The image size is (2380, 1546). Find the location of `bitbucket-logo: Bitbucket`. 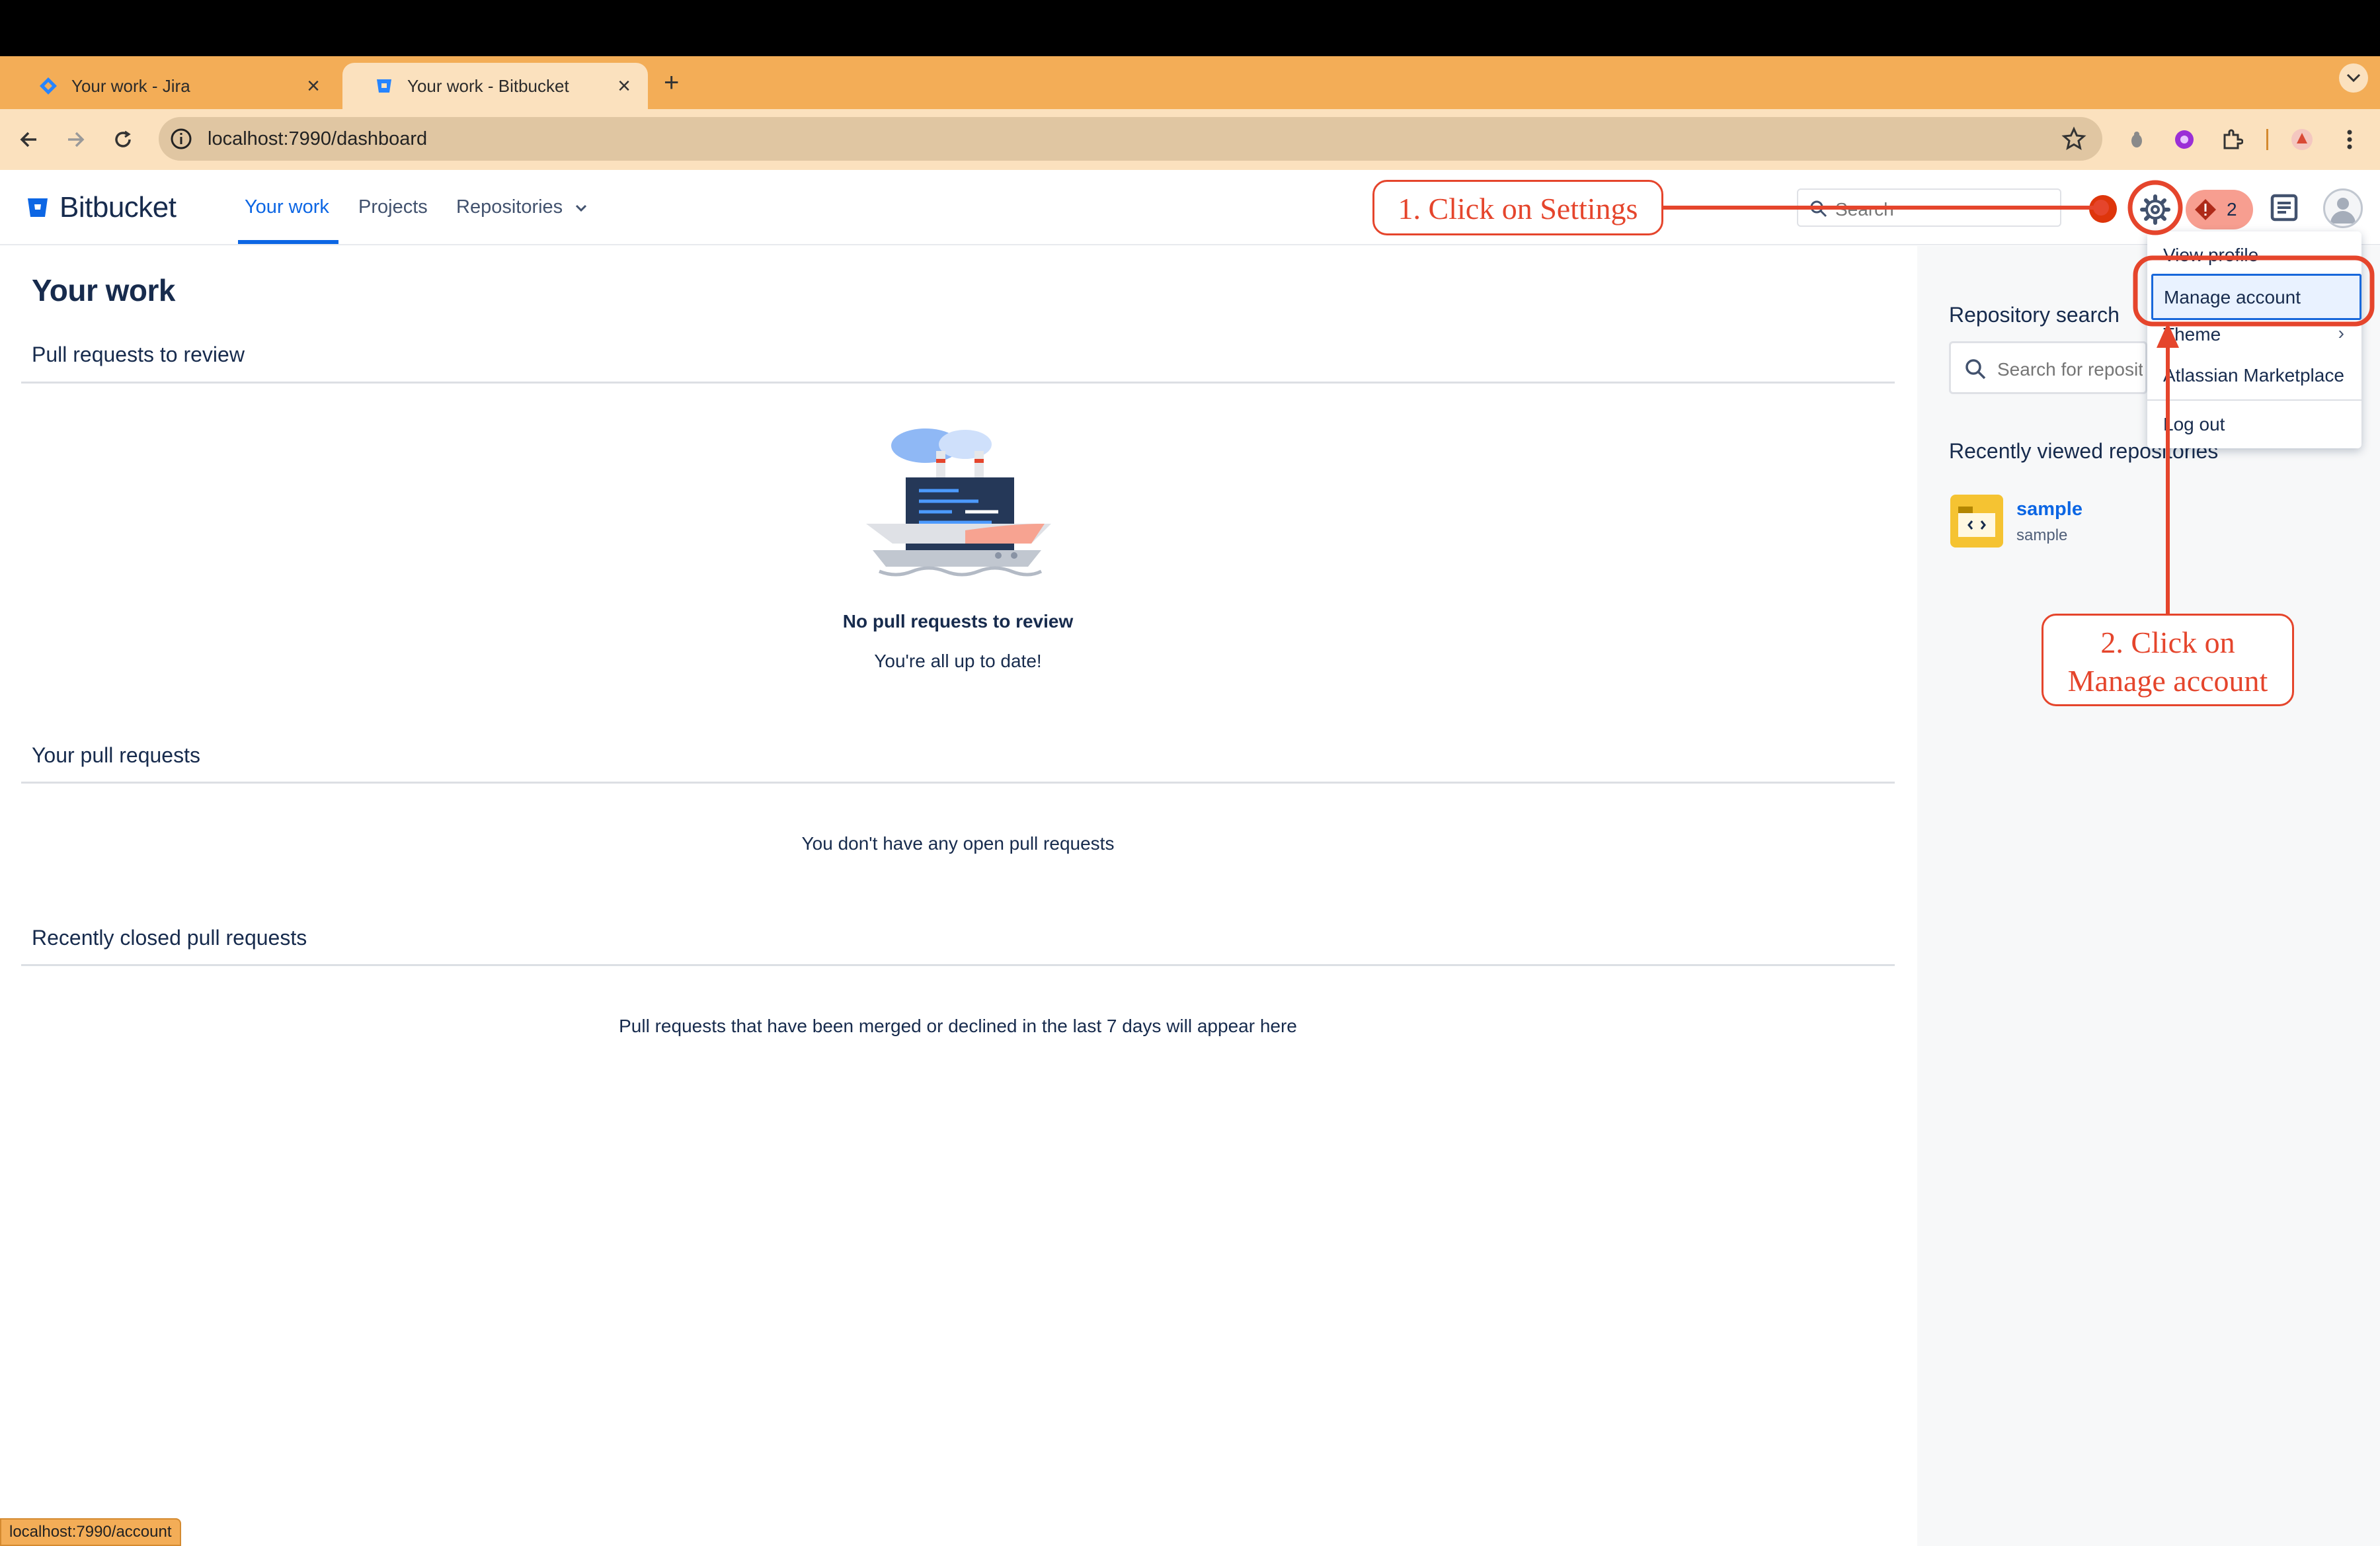

bitbucket-logo: Bitbucket is located at coordinates (101, 207).